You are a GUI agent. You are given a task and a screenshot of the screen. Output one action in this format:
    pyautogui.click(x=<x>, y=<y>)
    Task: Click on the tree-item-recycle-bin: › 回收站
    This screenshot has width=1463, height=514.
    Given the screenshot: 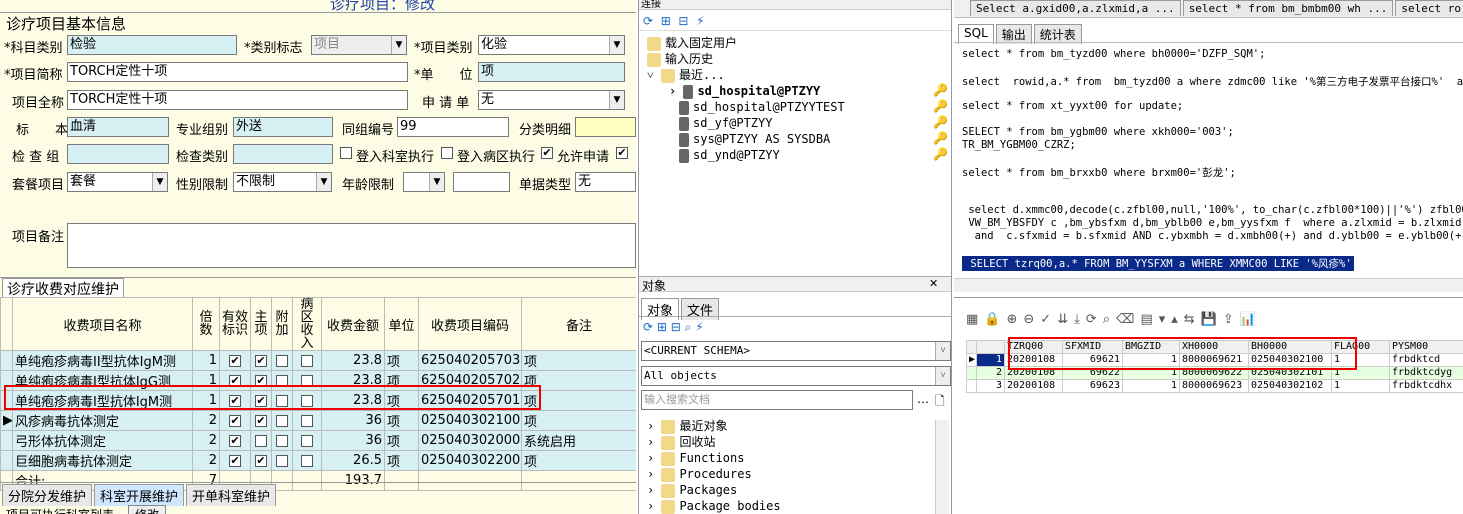 What is the action you would take?
    pyautogui.click(x=714, y=442)
    